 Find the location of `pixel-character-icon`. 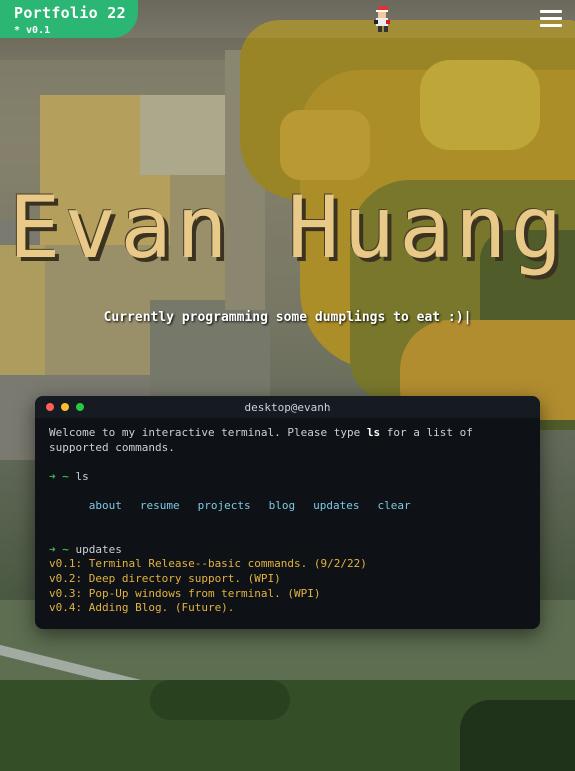

pixel-character-icon is located at coordinates (383, 20).